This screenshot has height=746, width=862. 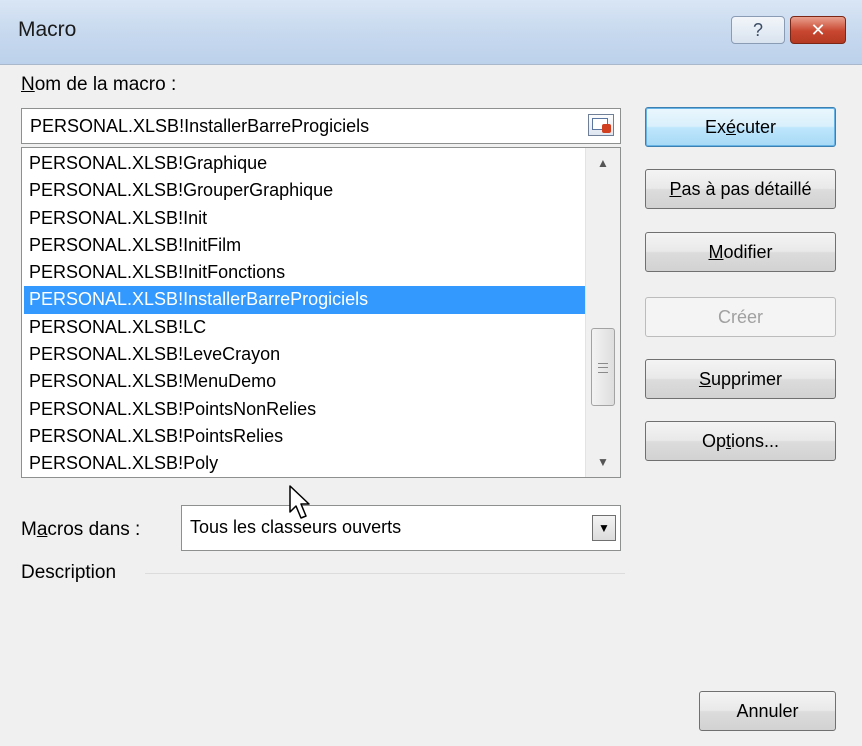 I want to click on macro-list-item: PERSONAL.XLSB!Init, so click(x=307, y=218).